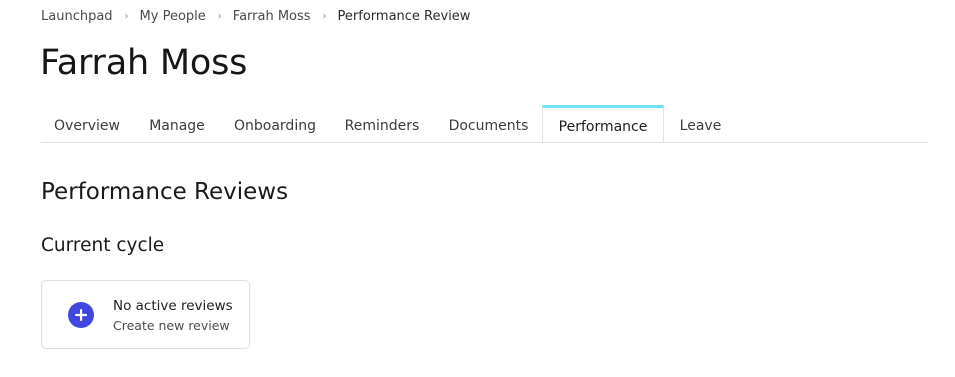  What do you see at coordinates (382, 124) in the screenshot?
I see `tab-reminders: Reminders` at bounding box center [382, 124].